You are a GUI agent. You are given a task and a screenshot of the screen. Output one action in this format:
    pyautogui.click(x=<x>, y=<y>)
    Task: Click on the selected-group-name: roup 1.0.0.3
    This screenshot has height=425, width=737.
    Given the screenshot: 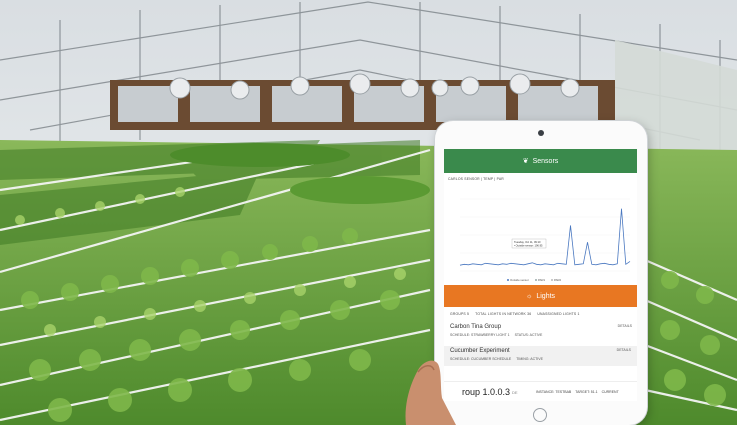 What is the action you would take?
    pyautogui.click(x=486, y=392)
    